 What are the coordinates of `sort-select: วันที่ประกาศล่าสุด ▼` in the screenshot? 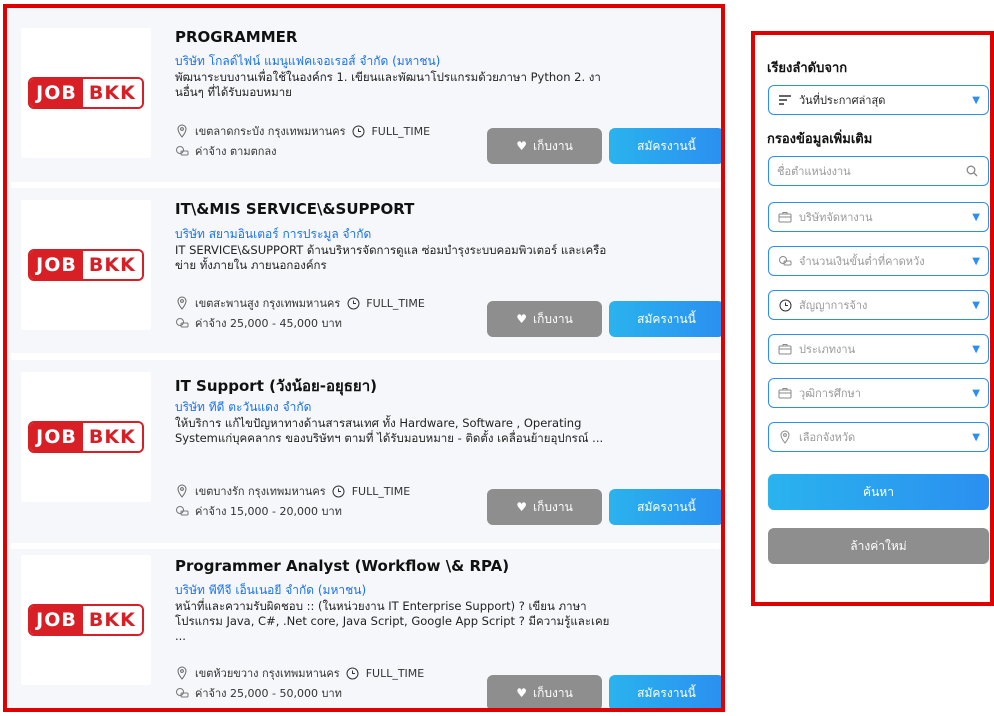 It's located at (878, 100).